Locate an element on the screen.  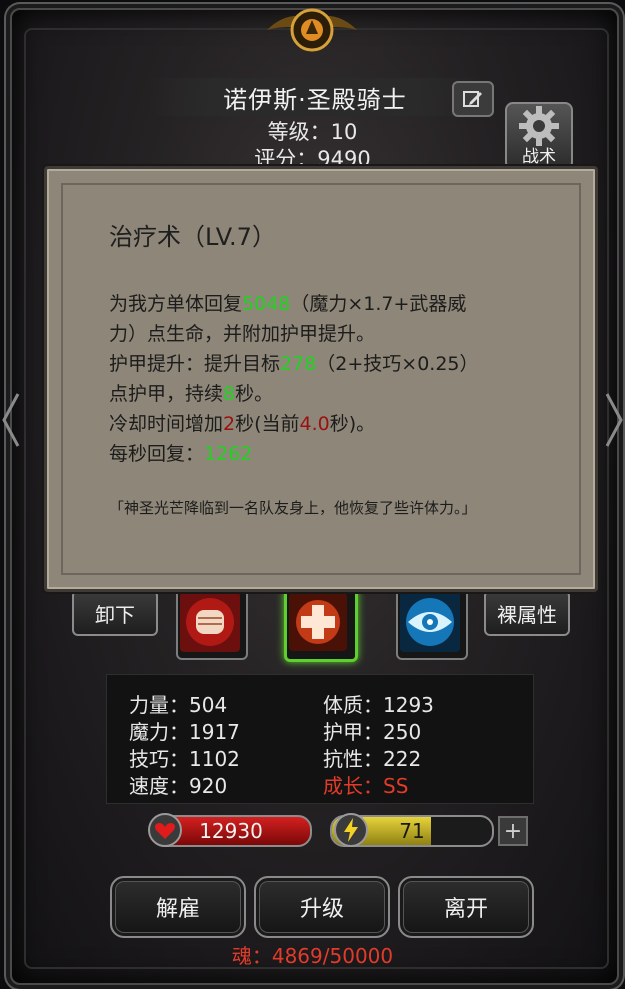
stat-skill: 技巧：1102 is located at coordinates (184, 759).